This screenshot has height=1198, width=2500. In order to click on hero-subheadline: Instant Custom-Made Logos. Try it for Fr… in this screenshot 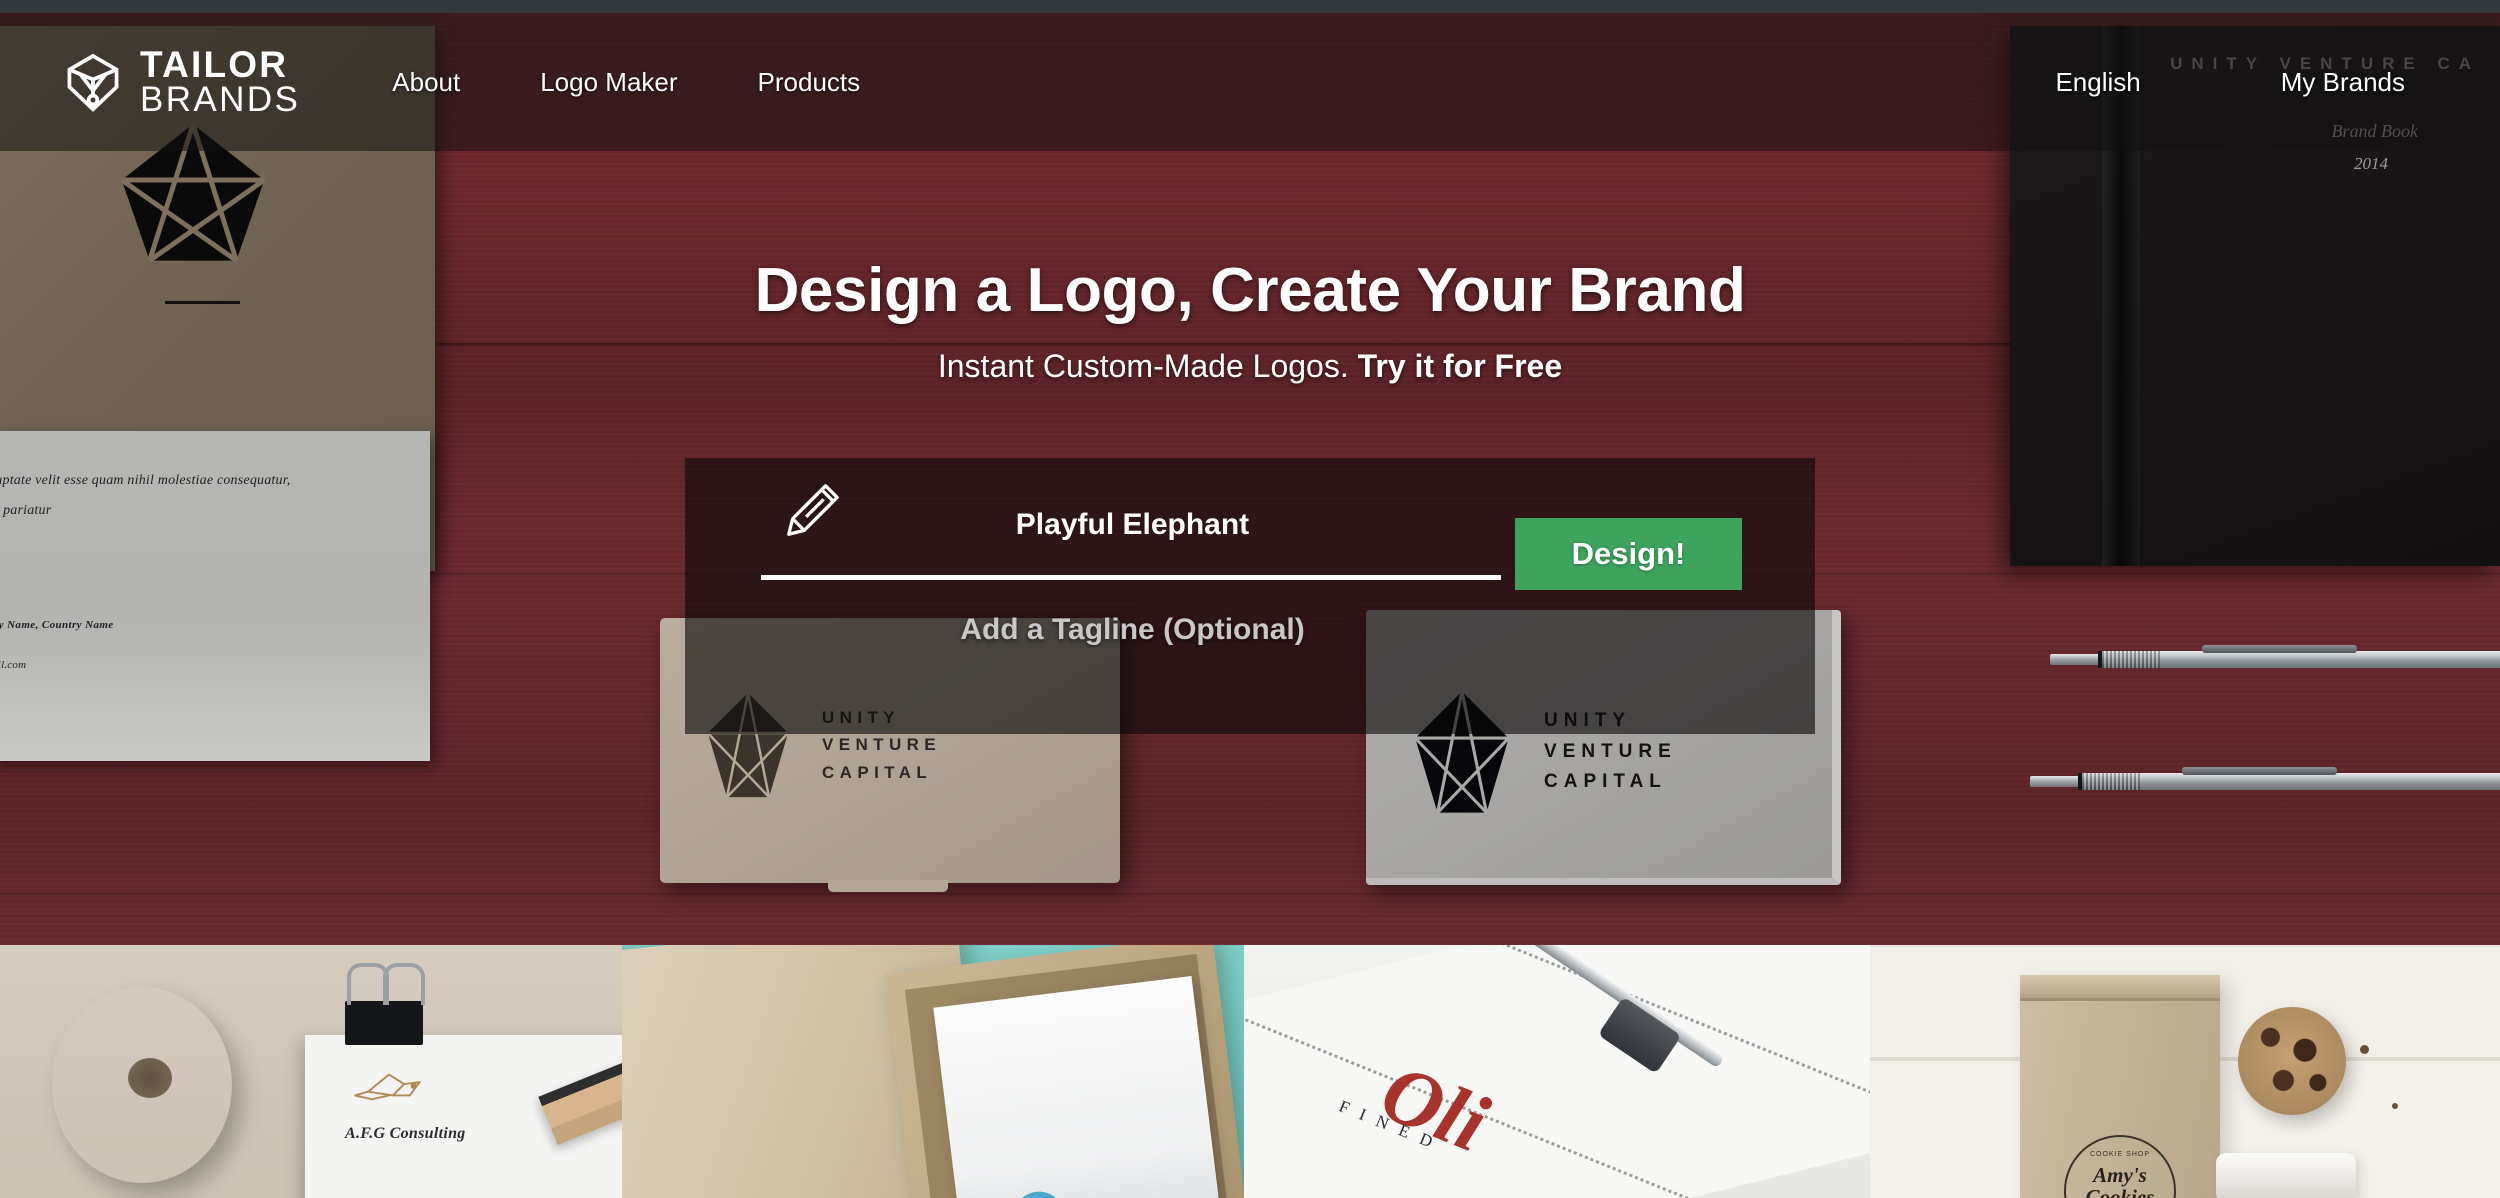, I will do `click(1250, 366)`.